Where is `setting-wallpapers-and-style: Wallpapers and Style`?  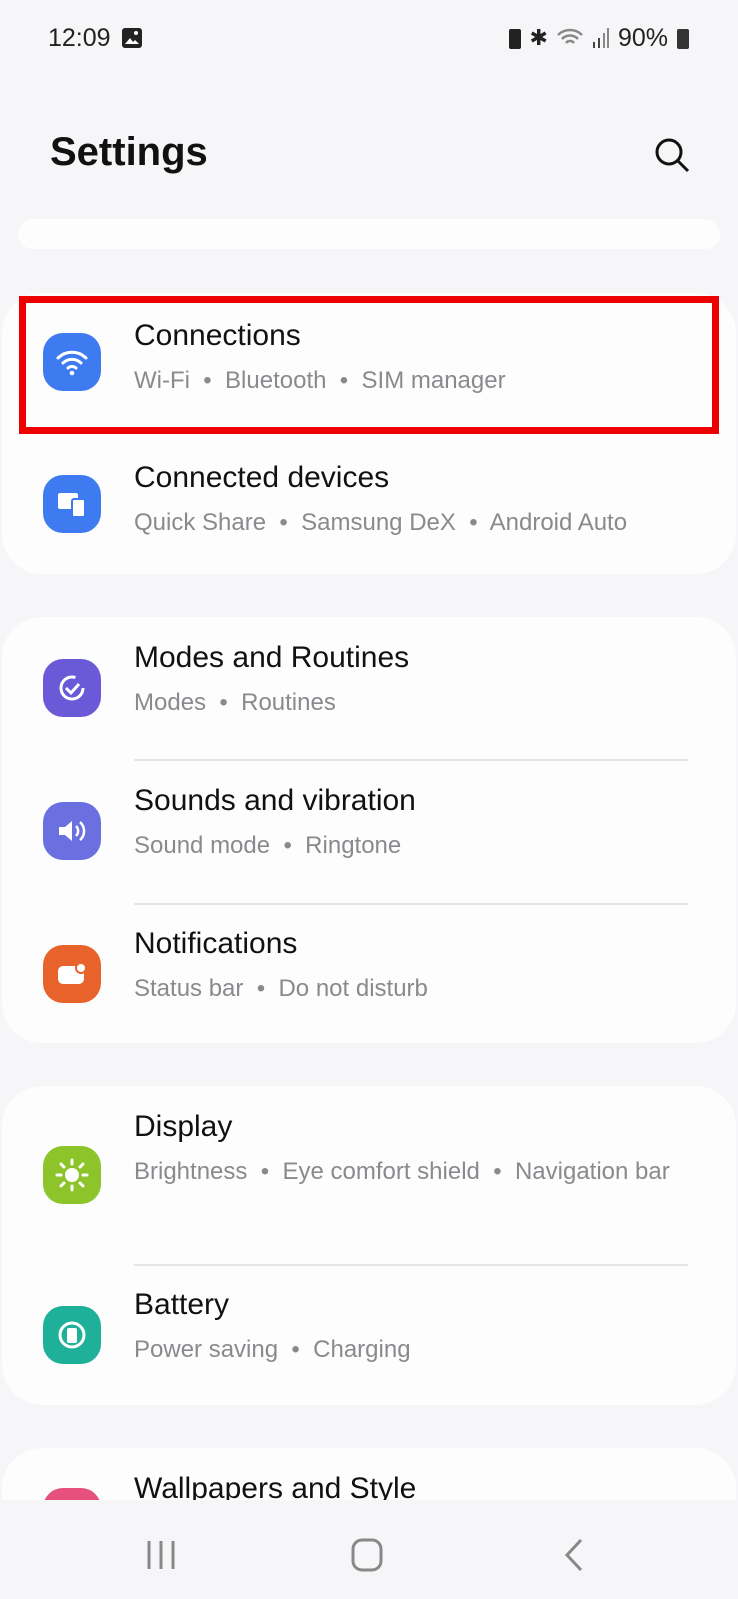 setting-wallpapers-and-style: Wallpapers and Style is located at coordinates (369, 1474).